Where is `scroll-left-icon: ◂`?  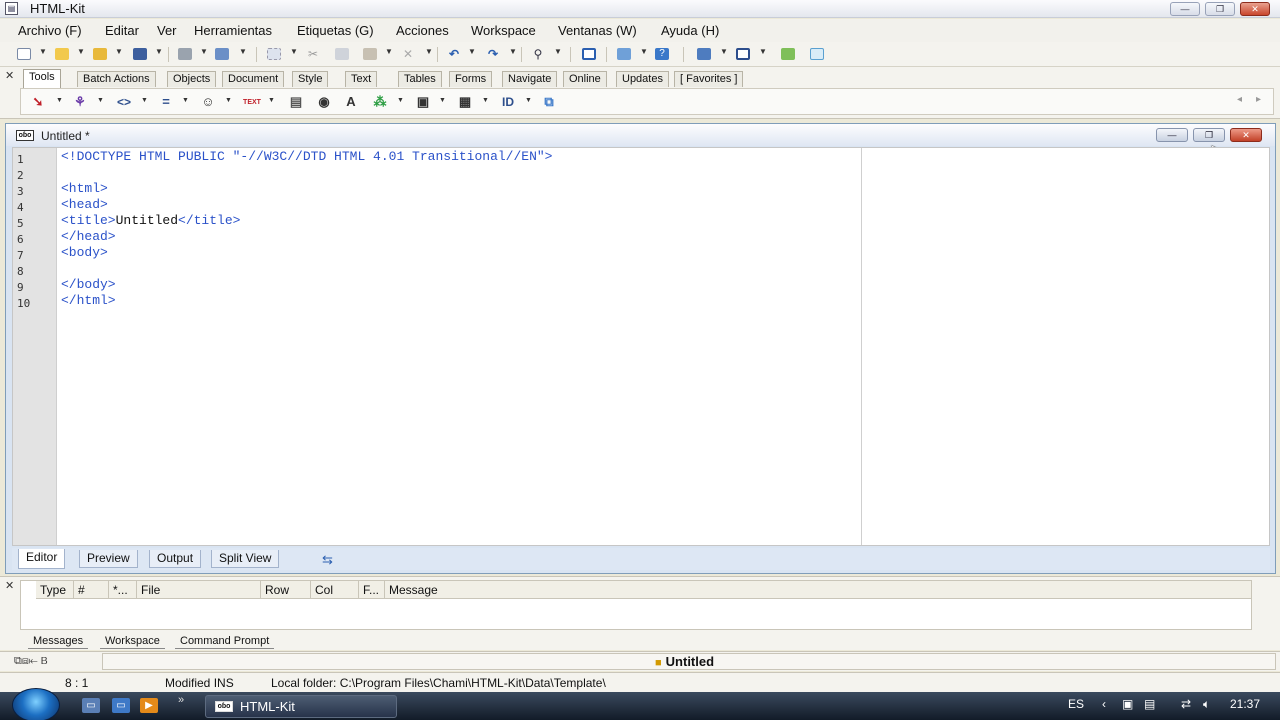 scroll-left-icon: ◂ is located at coordinates (1239, 99).